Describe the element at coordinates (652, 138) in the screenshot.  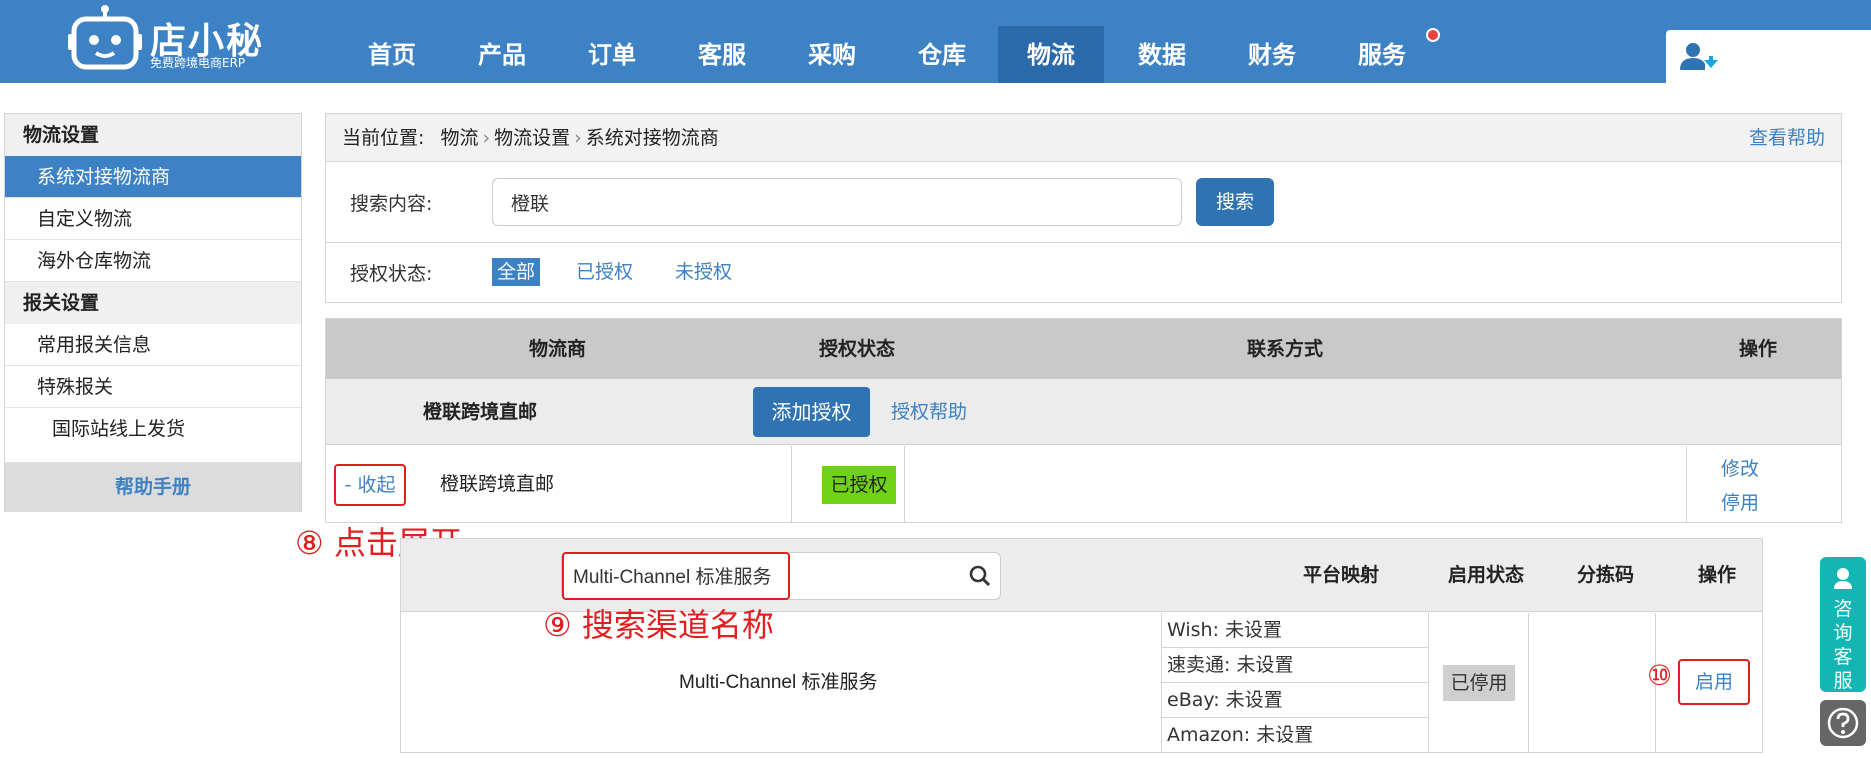
I see `breadcrumb-current: 系统对接物流商` at that location.